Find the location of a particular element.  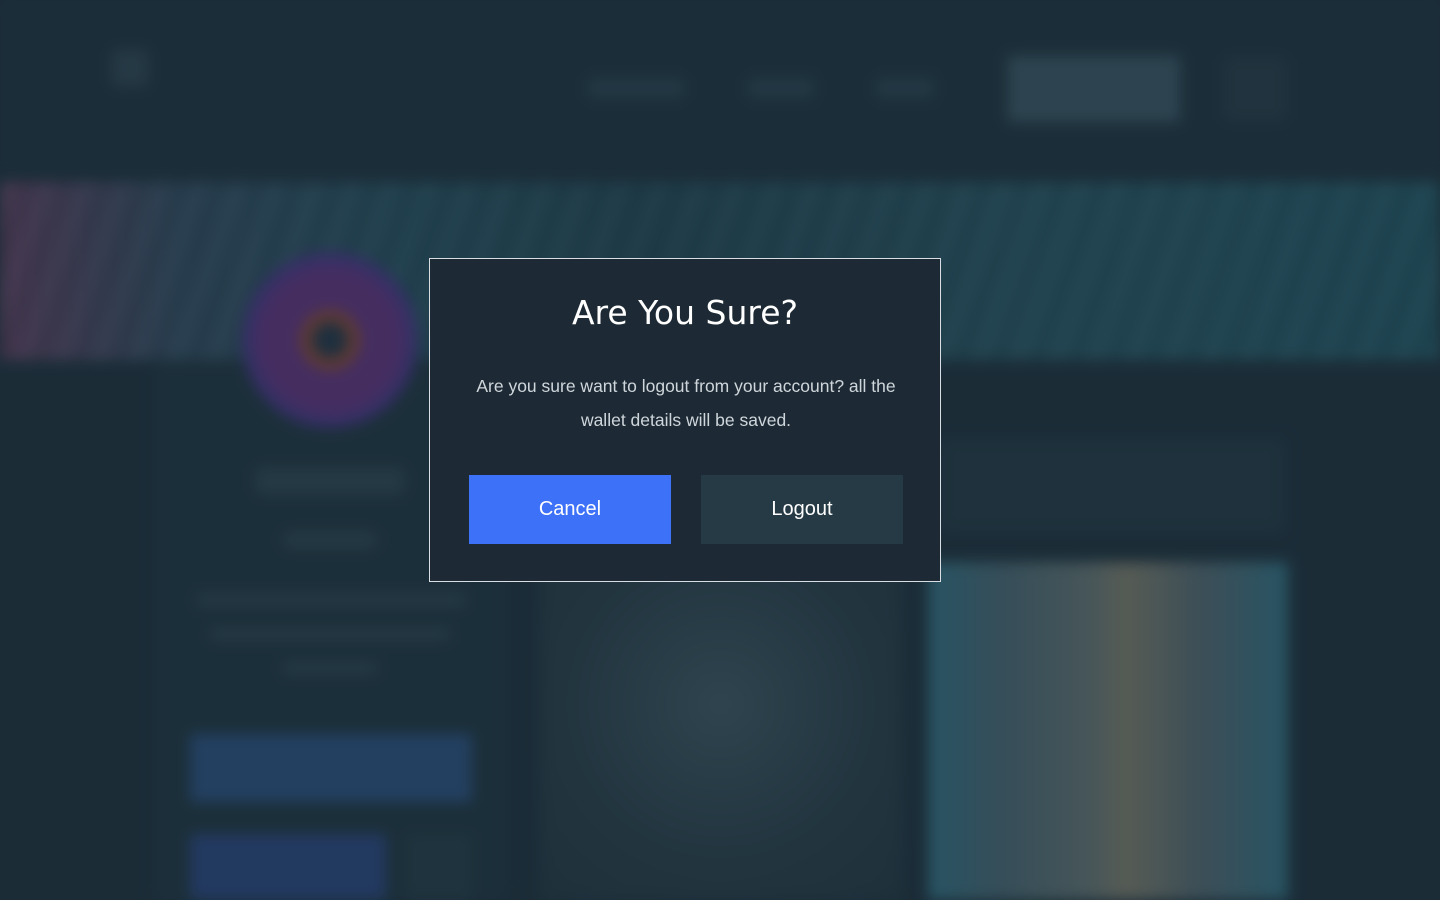

cancel-button: Cancel is located at coordinates (570, 509).